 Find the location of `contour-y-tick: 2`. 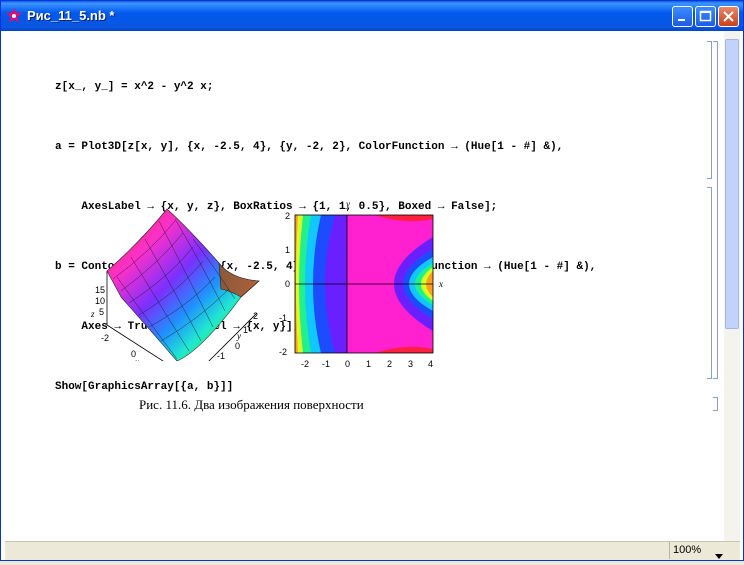

contour-y-tick: 2 is located at coordinates (287, 216).